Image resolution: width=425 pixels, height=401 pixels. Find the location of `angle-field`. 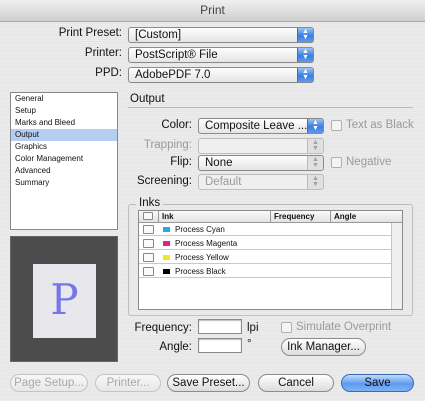

angle-field is located at coordinates (220, 345).